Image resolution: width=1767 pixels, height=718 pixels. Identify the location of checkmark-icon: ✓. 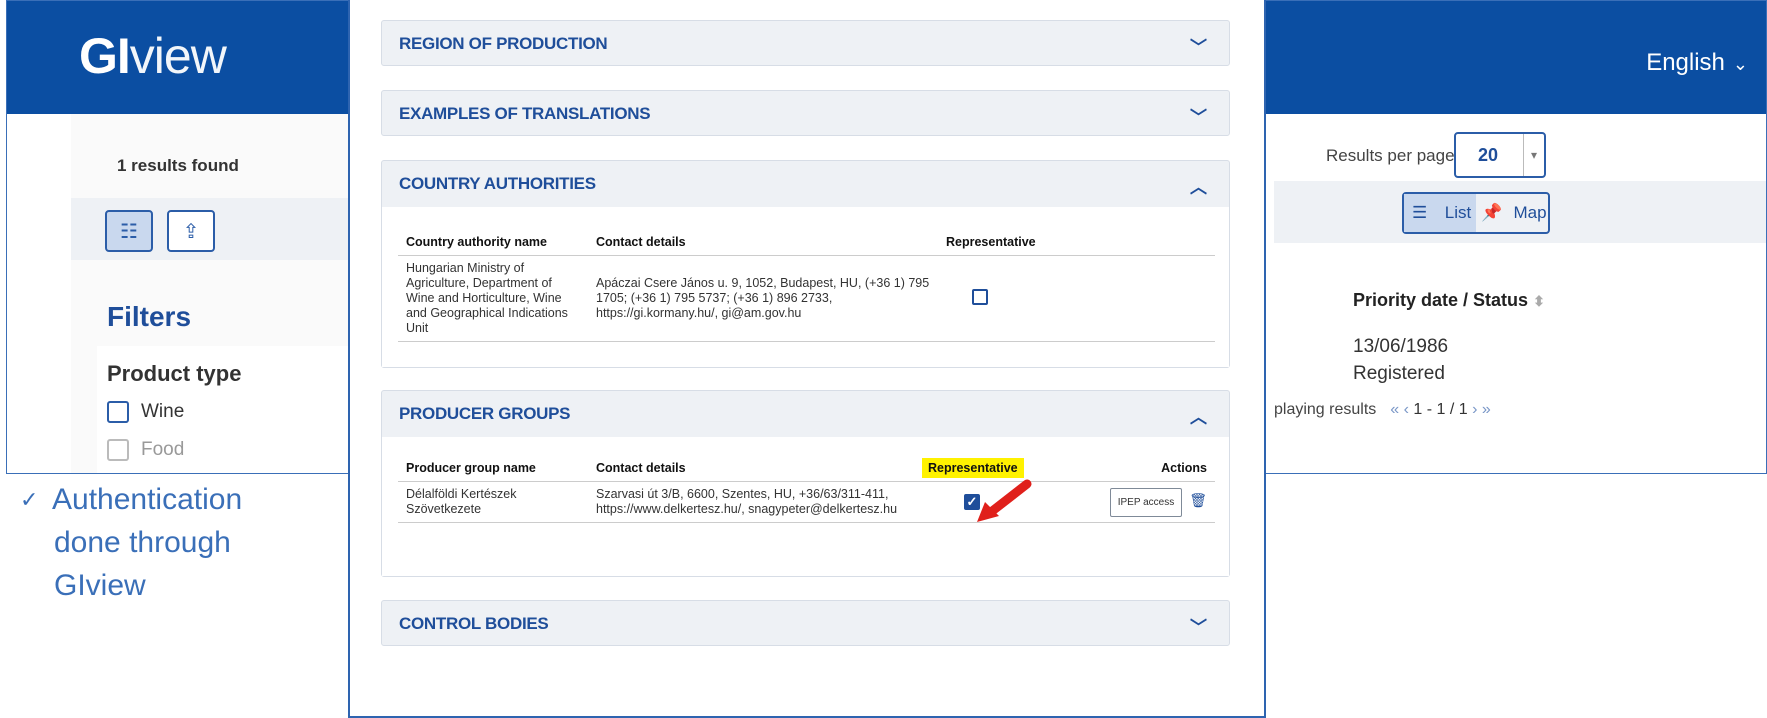
(29, 499).